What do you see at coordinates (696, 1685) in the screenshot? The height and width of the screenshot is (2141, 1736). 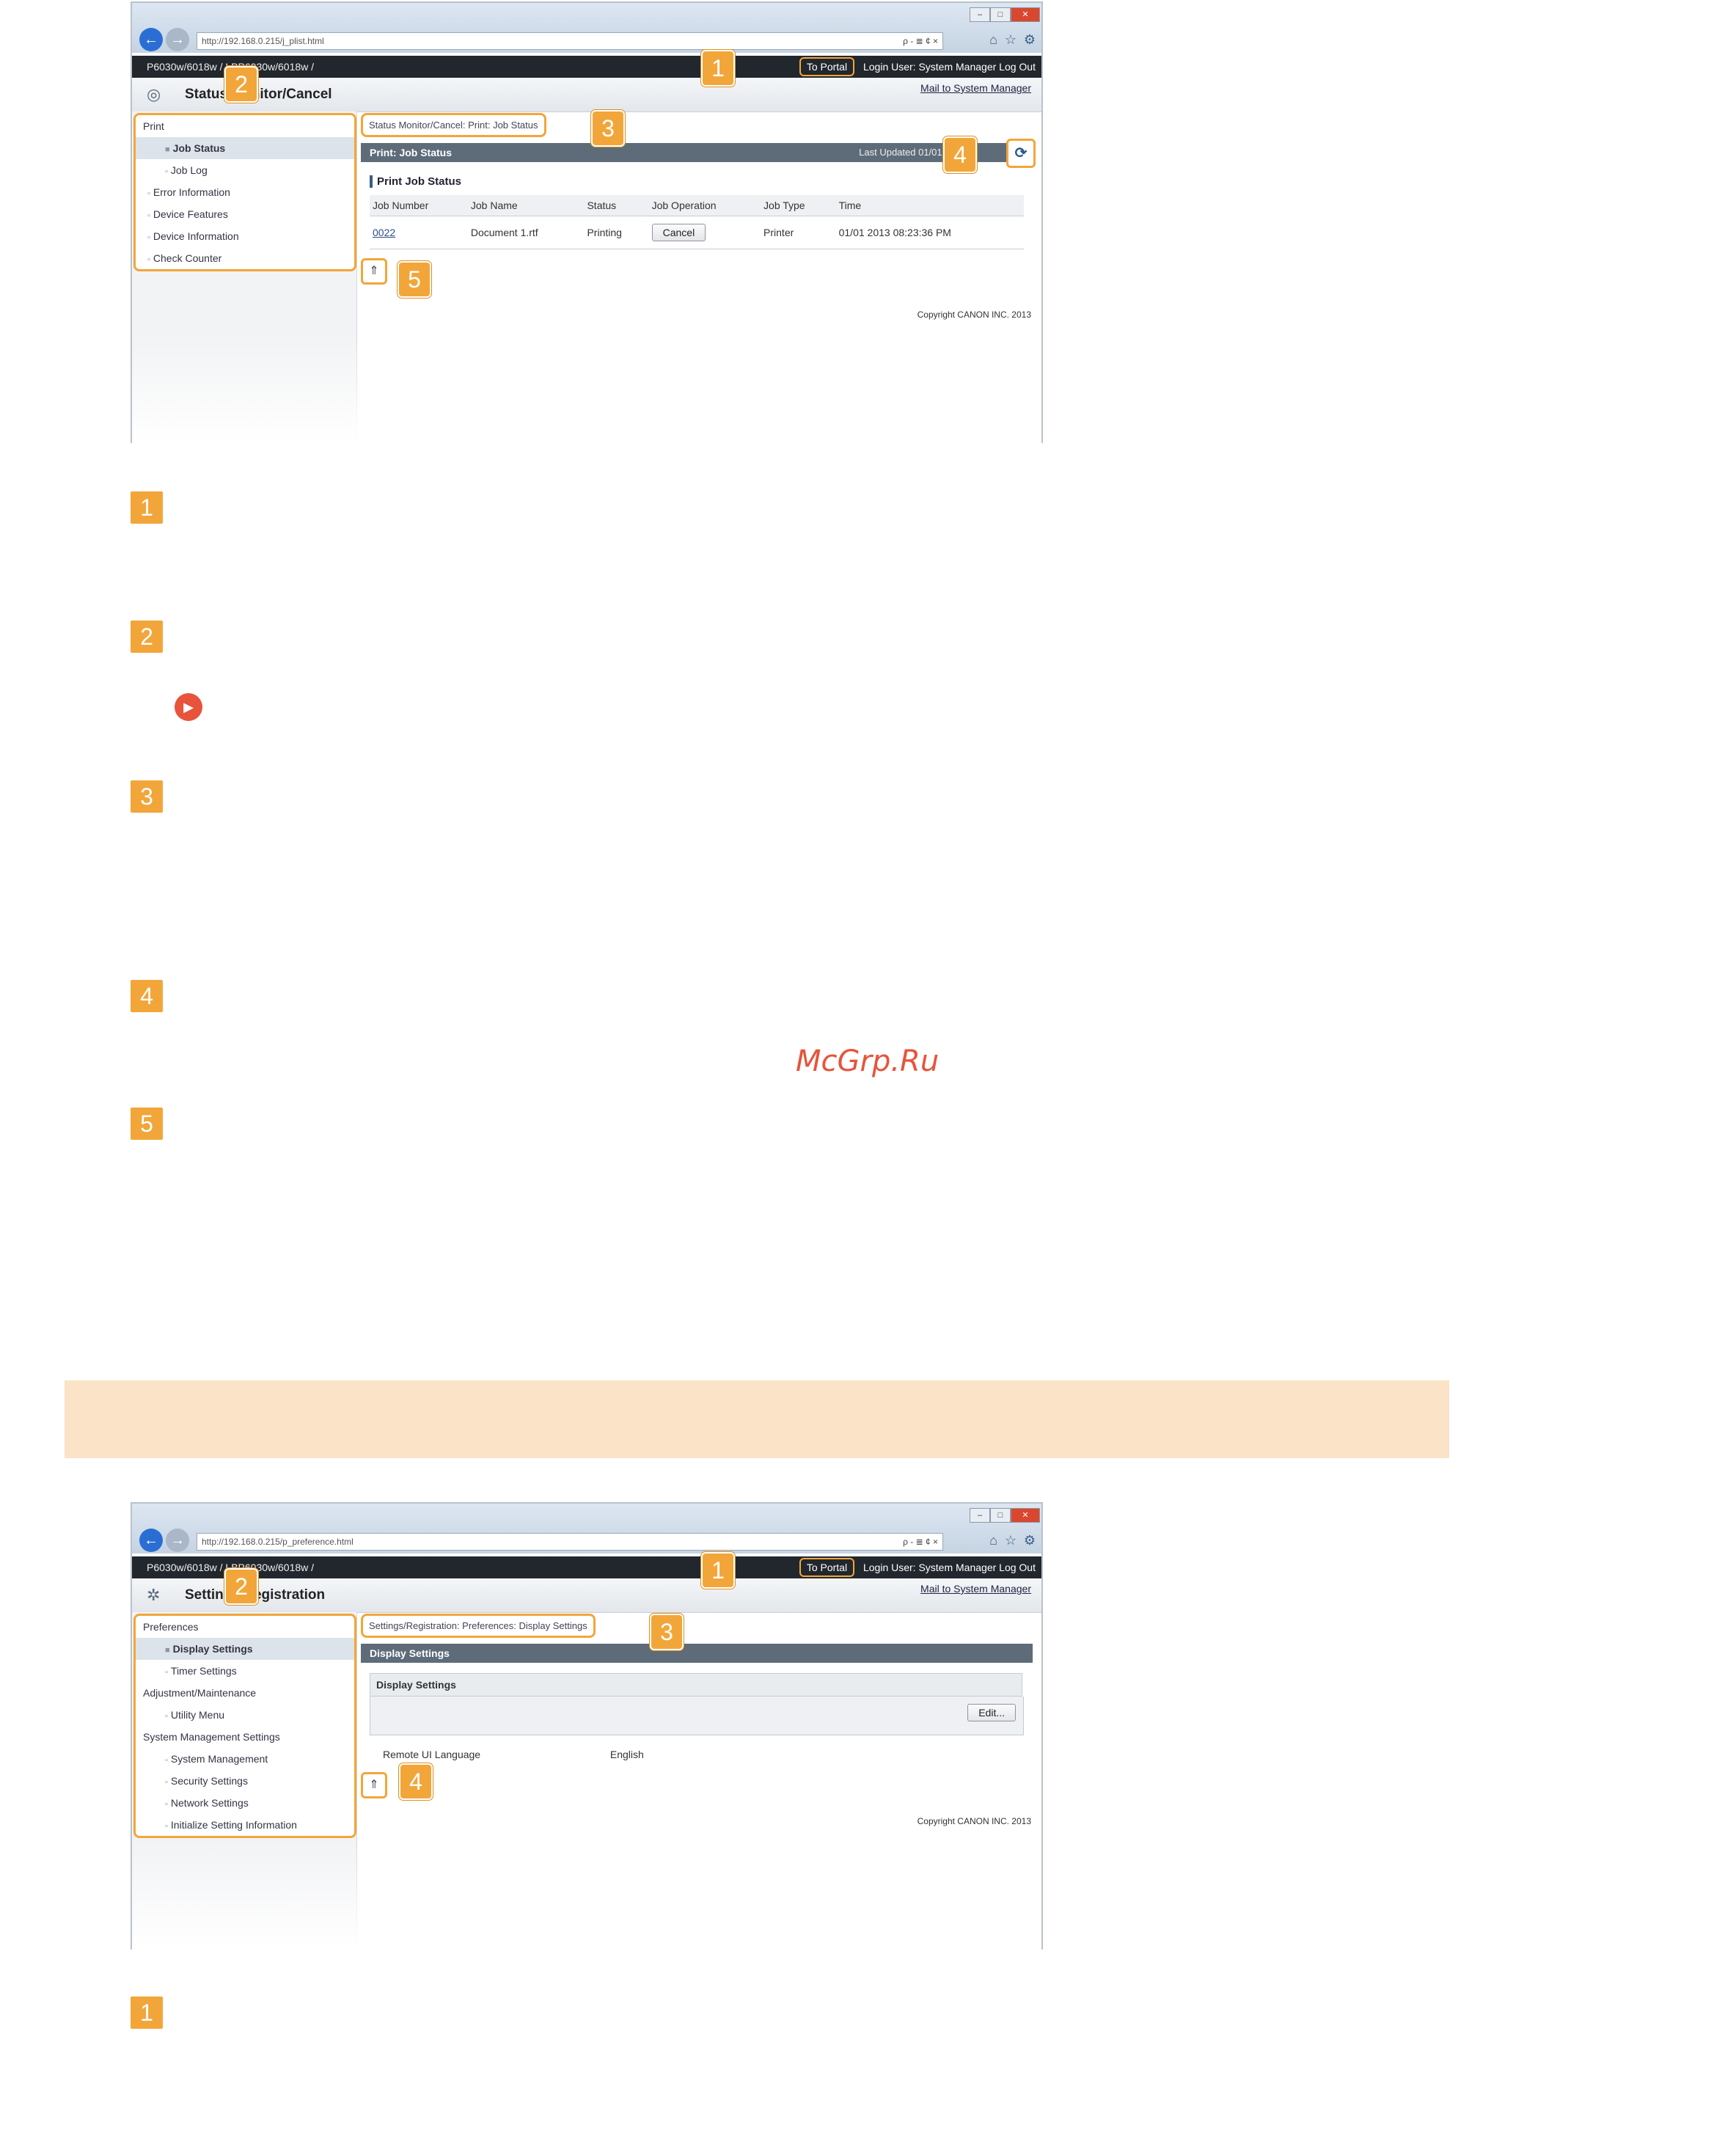 I see `form-title: Display Settings` at bounding box center [696, 1685].